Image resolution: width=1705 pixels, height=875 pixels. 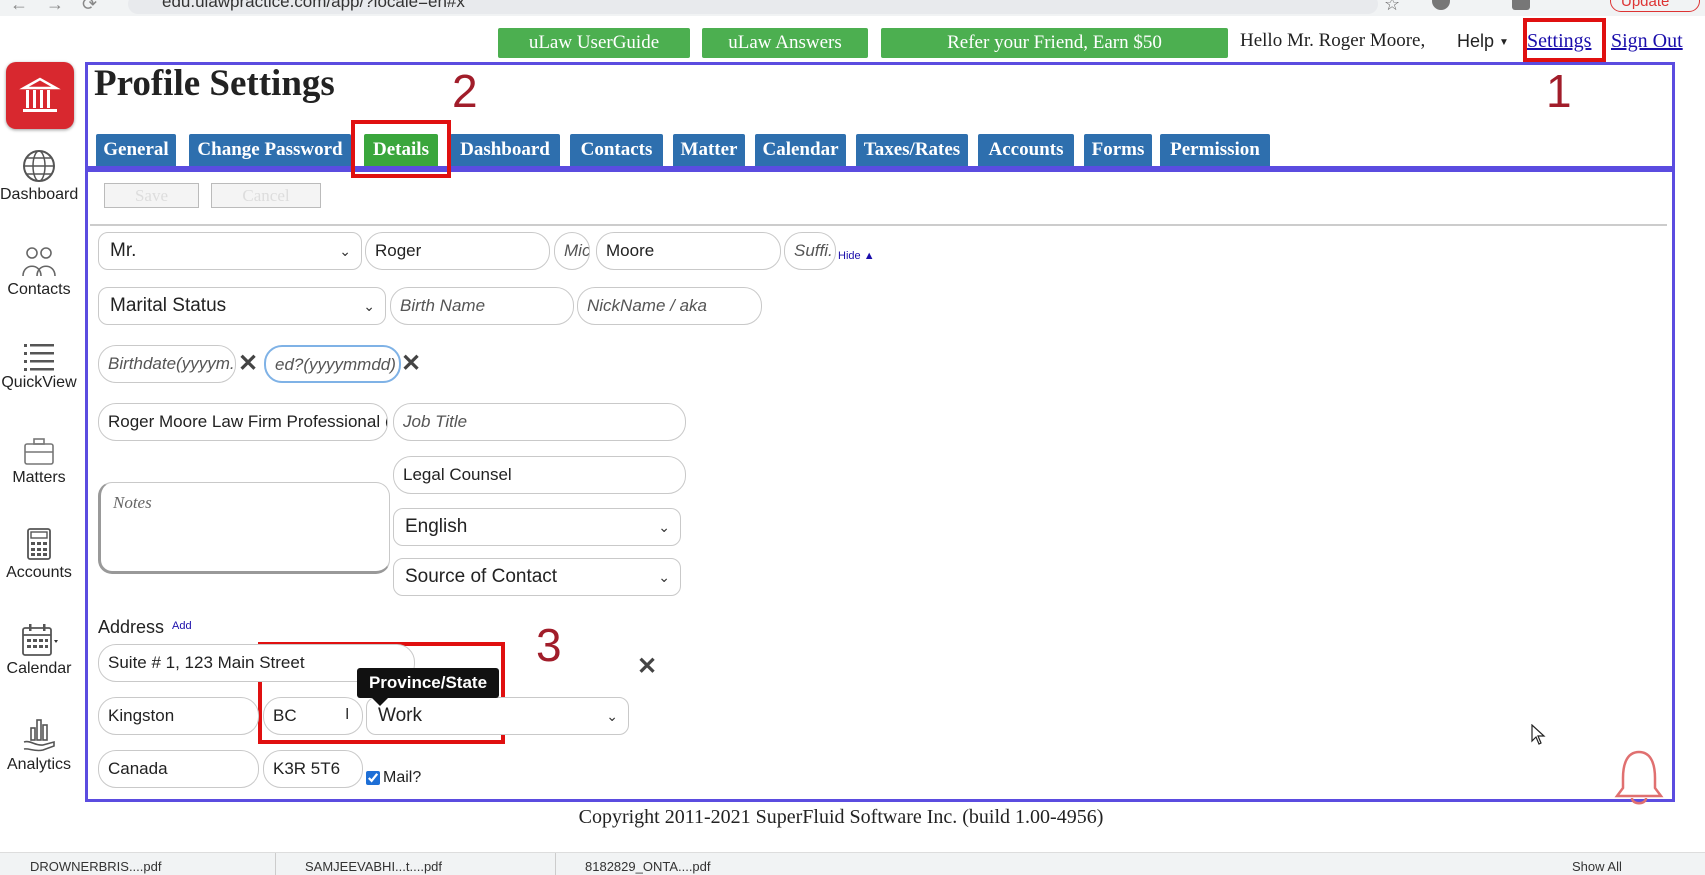 What do you see at coordinates (347, 714) in the screenshot?
I see `text-cursor-icon: I` at bounding box center [347, 714].